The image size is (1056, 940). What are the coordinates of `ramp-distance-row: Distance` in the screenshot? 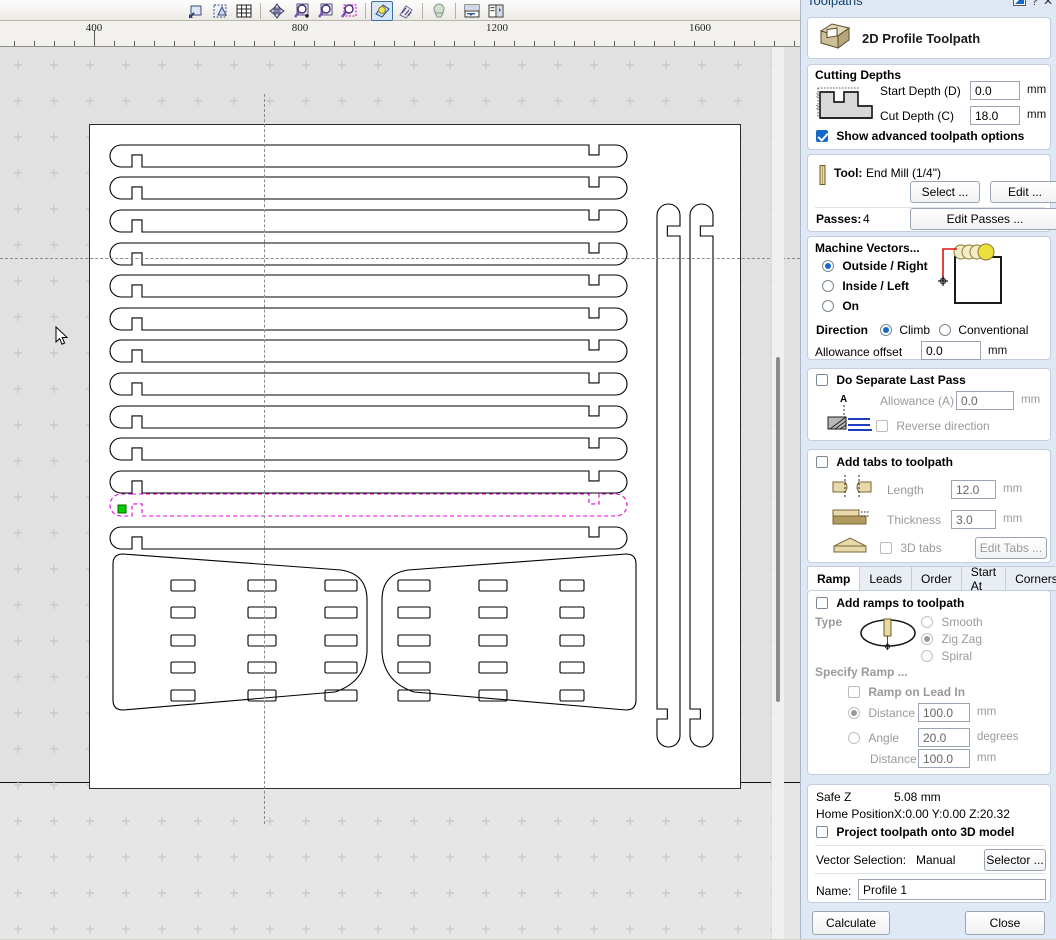 It's located at (881, 713).